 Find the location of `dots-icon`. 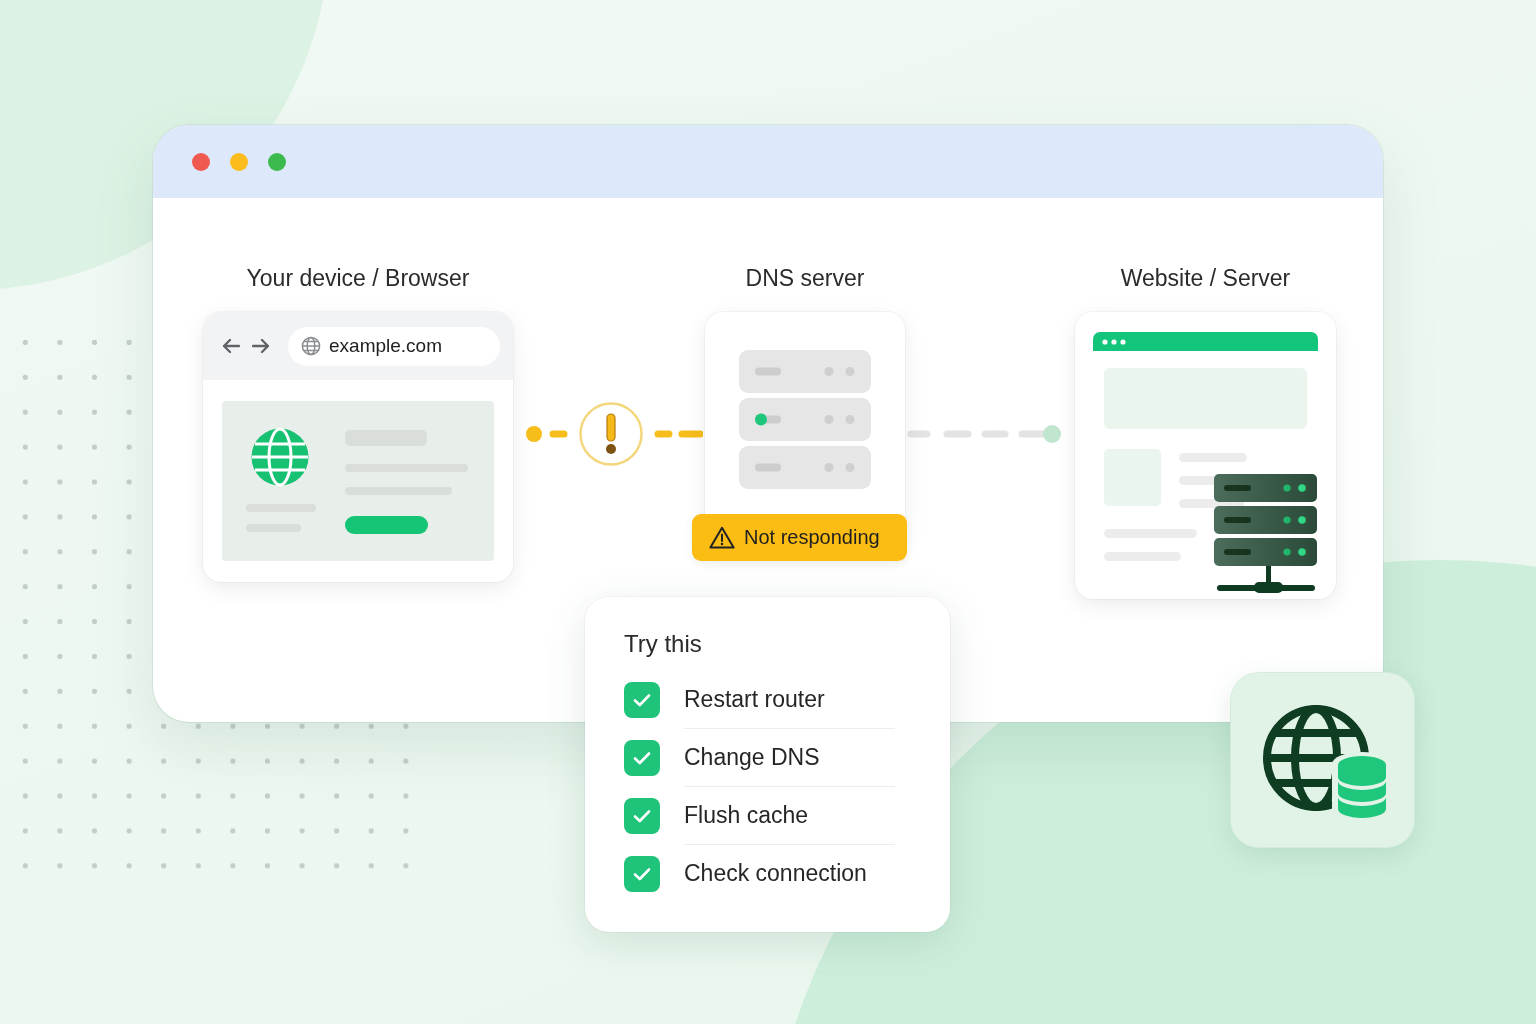

dots-icon is located at coordinates (1114, 341).